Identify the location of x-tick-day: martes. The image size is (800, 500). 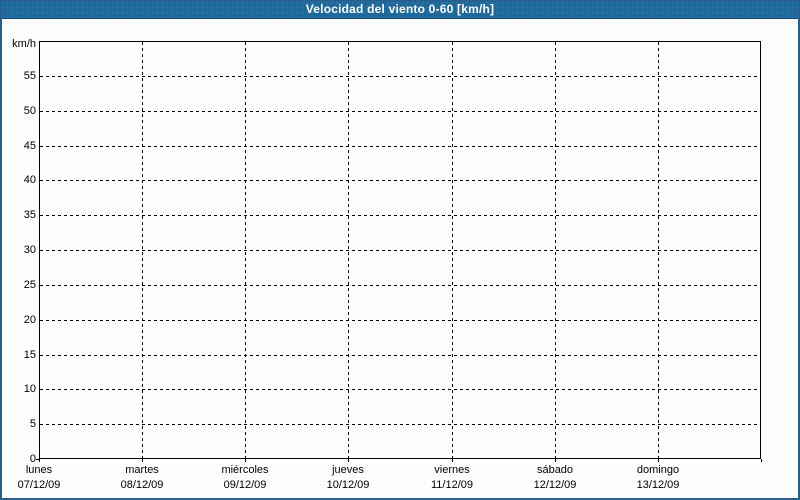
(142, 470).